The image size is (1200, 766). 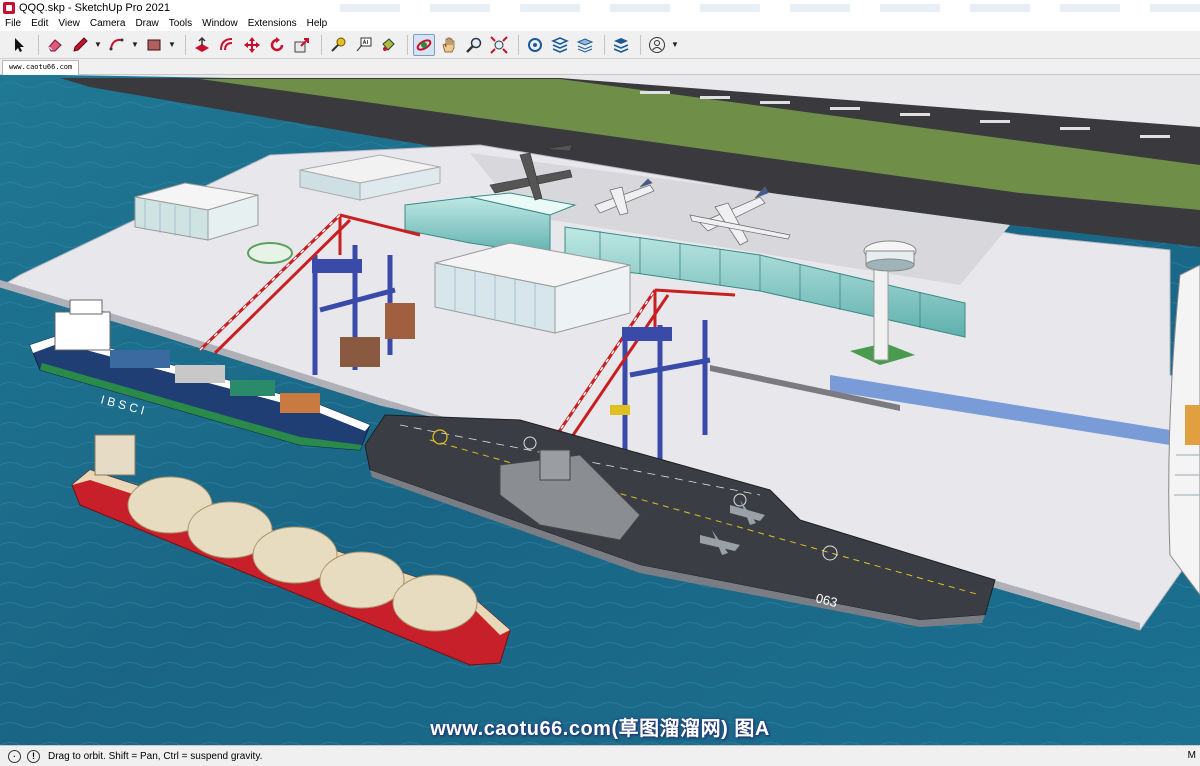 I want to click on warehouse-icon, so click(x=535, y=44).